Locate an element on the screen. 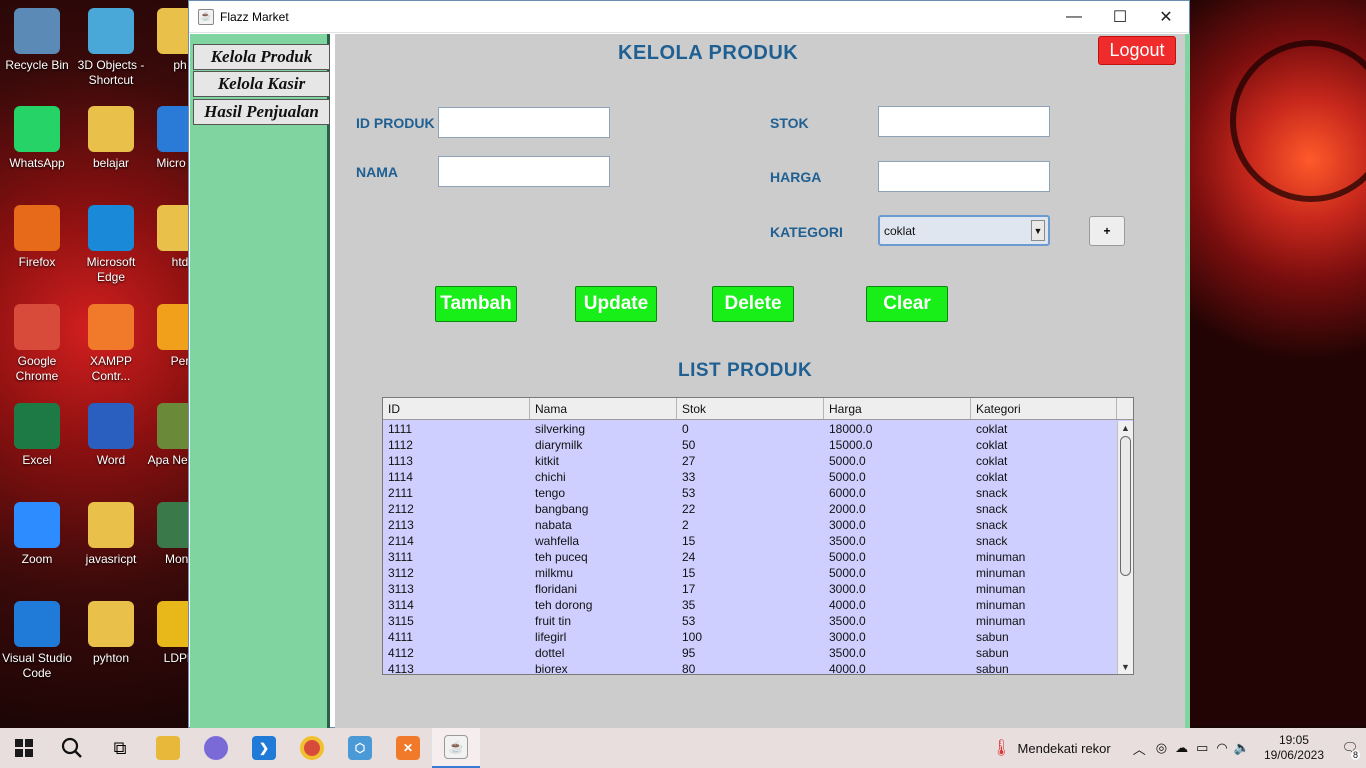 Image resolution: width=1366 pixels, height=768 pixels. sidebar-item-hasil-penjualan: Hasil Penjualan is located at coordinates (261, 112).